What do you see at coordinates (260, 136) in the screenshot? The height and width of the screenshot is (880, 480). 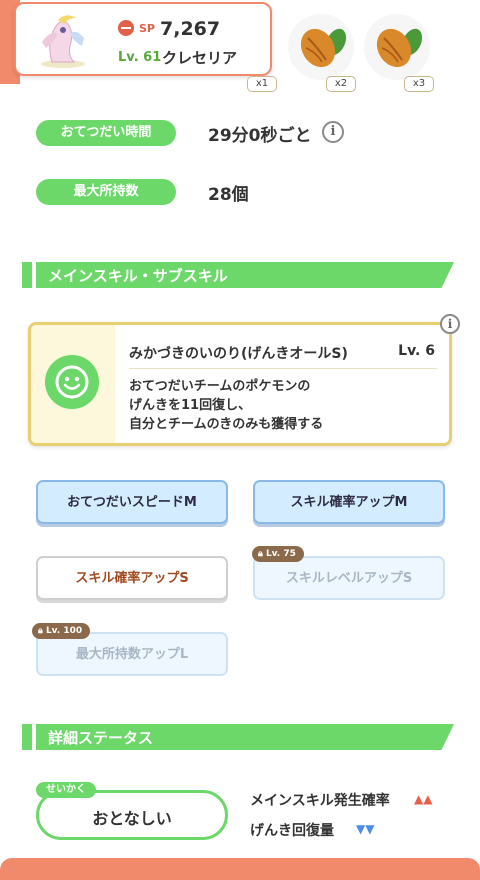 I see `help-time-value: 29分0秒ごと` at bounding box center [260, 136].